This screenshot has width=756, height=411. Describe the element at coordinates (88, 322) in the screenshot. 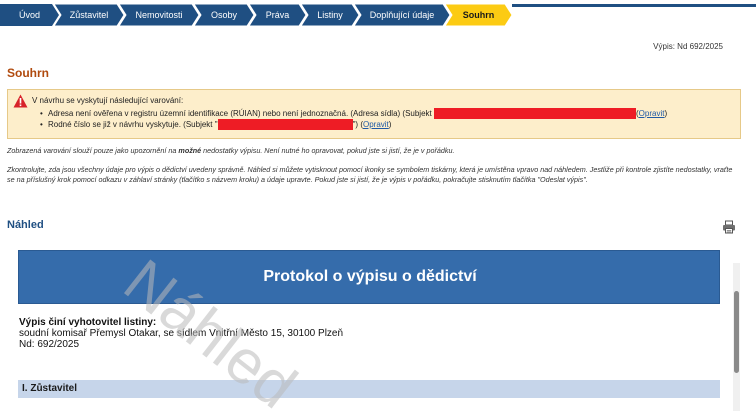

I see `issuer-label: Výpis činí vyhotovitel listiny:` at that location.